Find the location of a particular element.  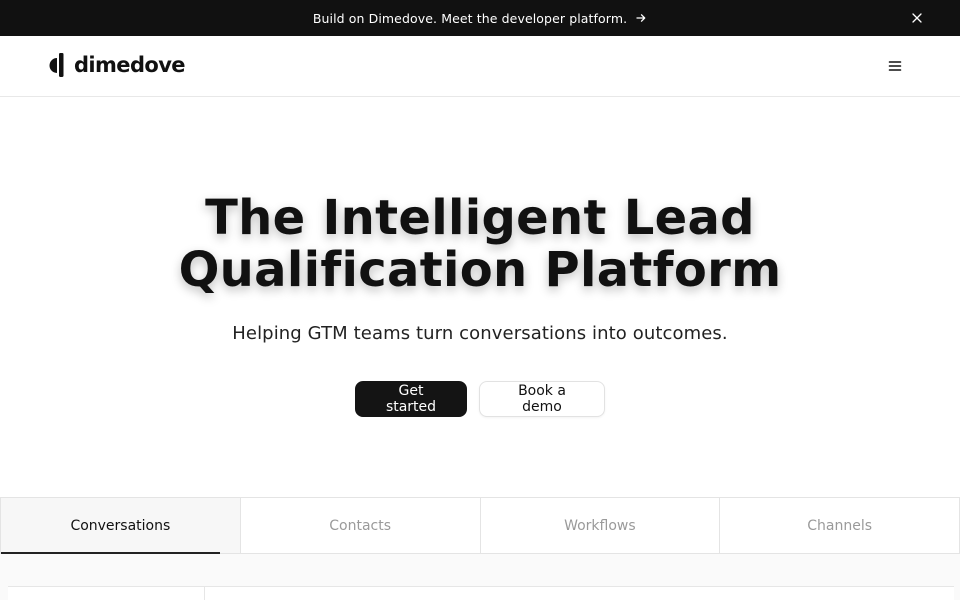

preview-column-divider is located at coordinates (204, 593).